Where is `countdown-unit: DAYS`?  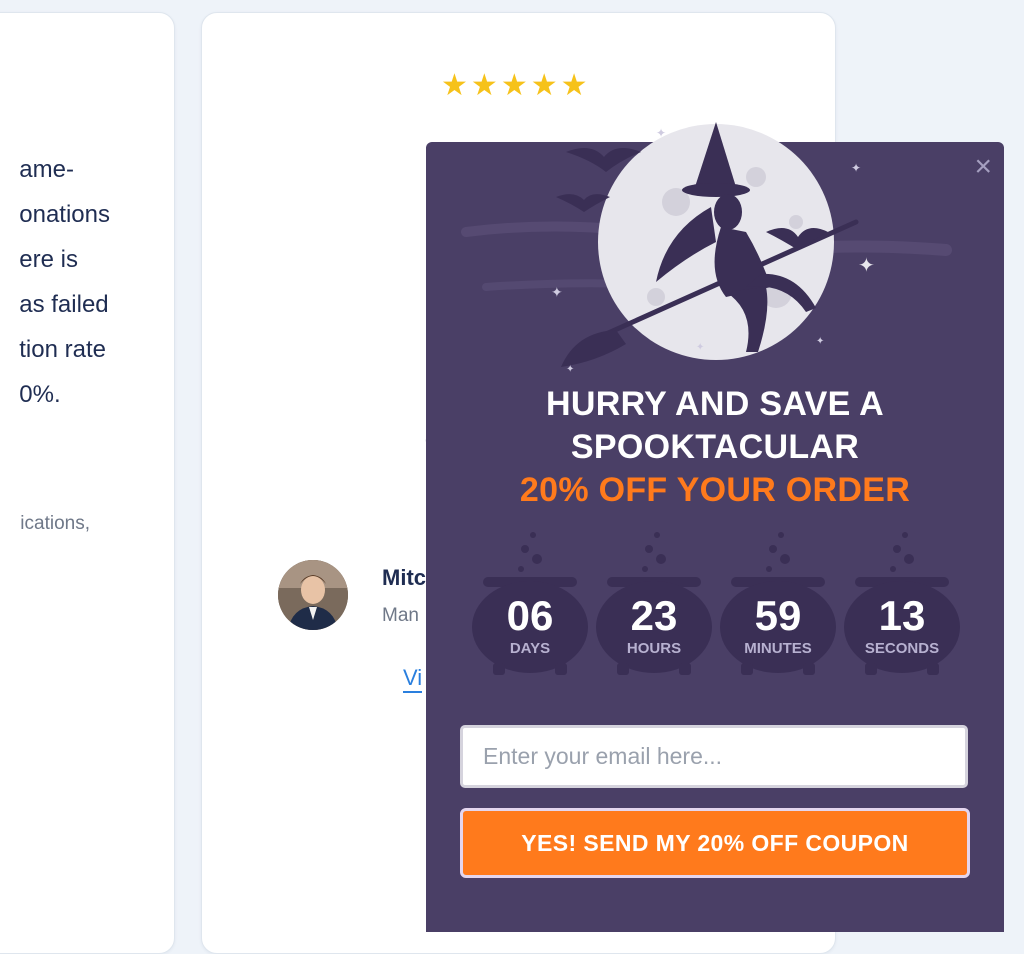 countdown-unit: DAYS is located at coordinates (530, 648).